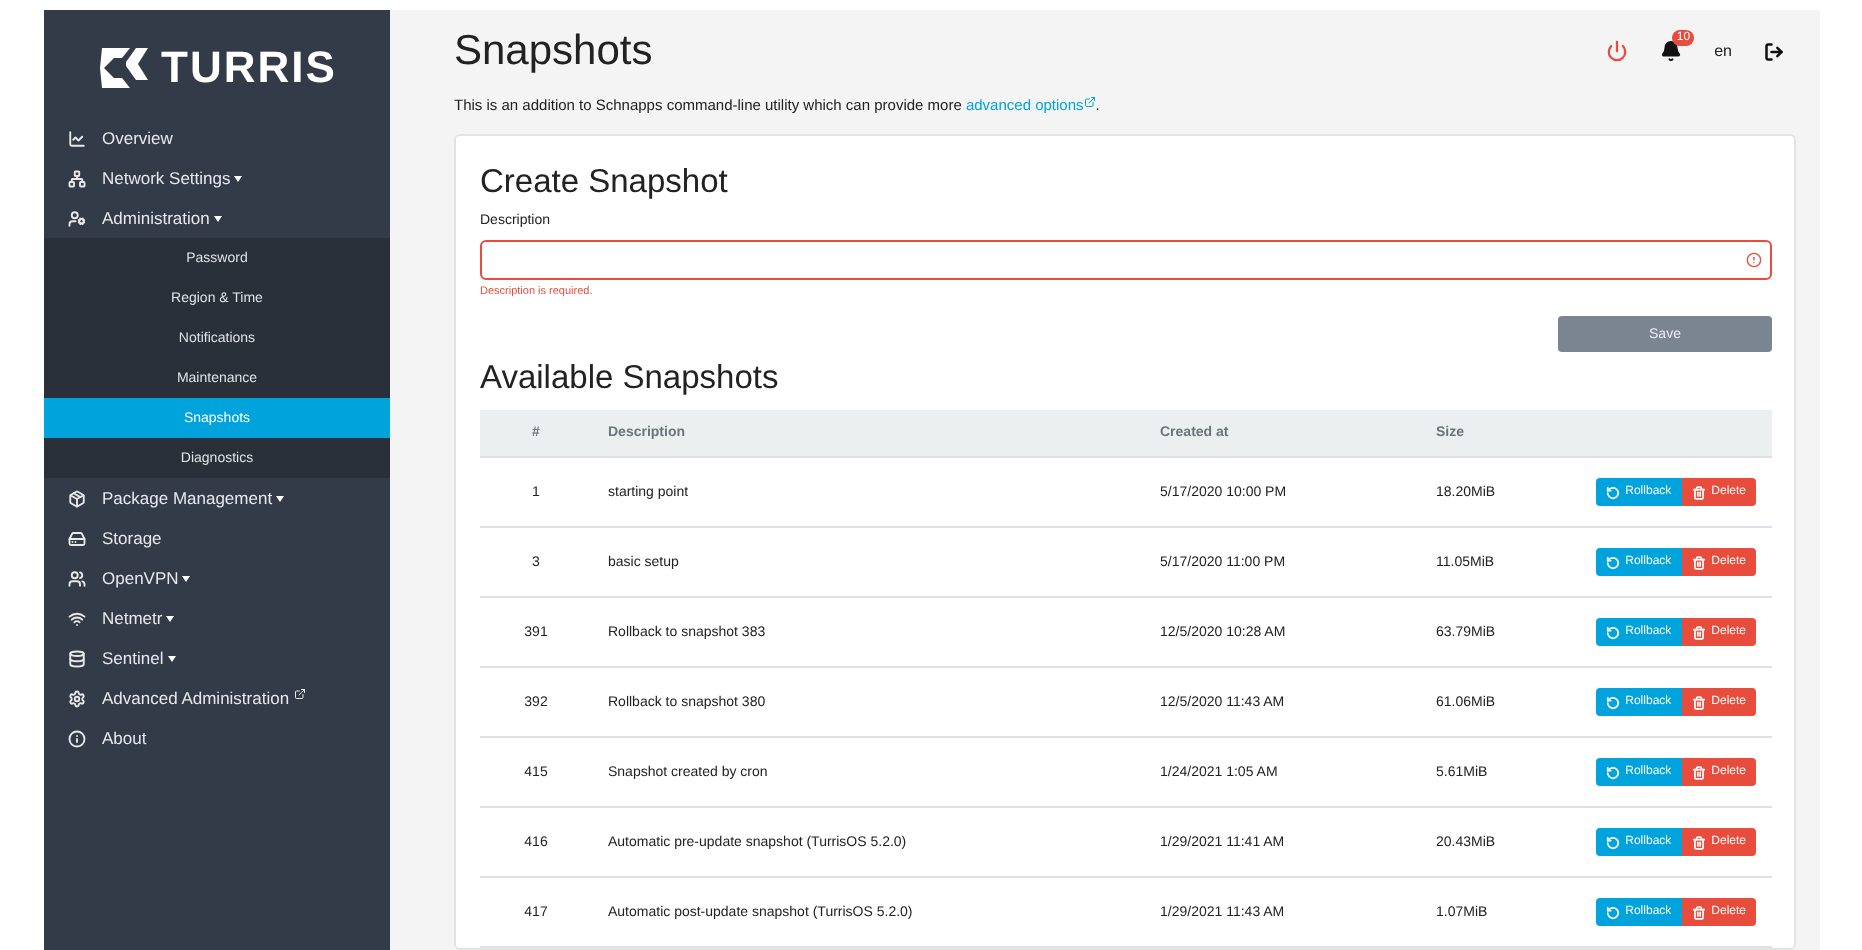 This screenshot has height=950, width=1862. What do you see at coordinates (77, 178) in the screenshot?
I see `network-icon` at bounding box center [77, 178].